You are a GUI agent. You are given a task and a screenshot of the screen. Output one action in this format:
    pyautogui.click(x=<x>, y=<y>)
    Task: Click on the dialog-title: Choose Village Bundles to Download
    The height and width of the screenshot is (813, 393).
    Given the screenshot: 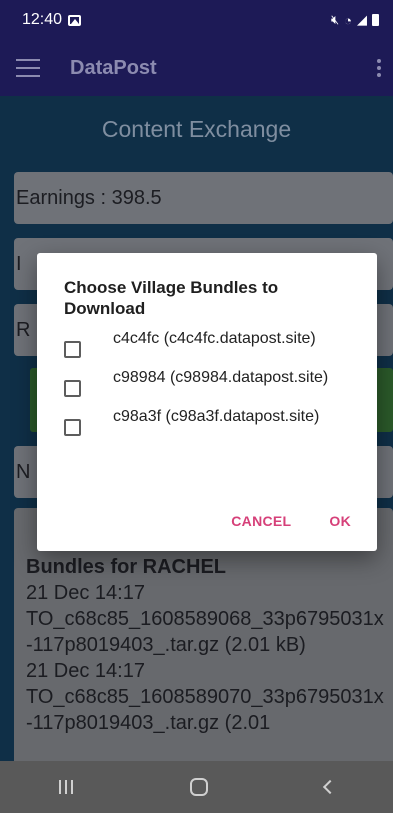 What is the action you would take?
    pyautogui.click(x=171, y=298)
    